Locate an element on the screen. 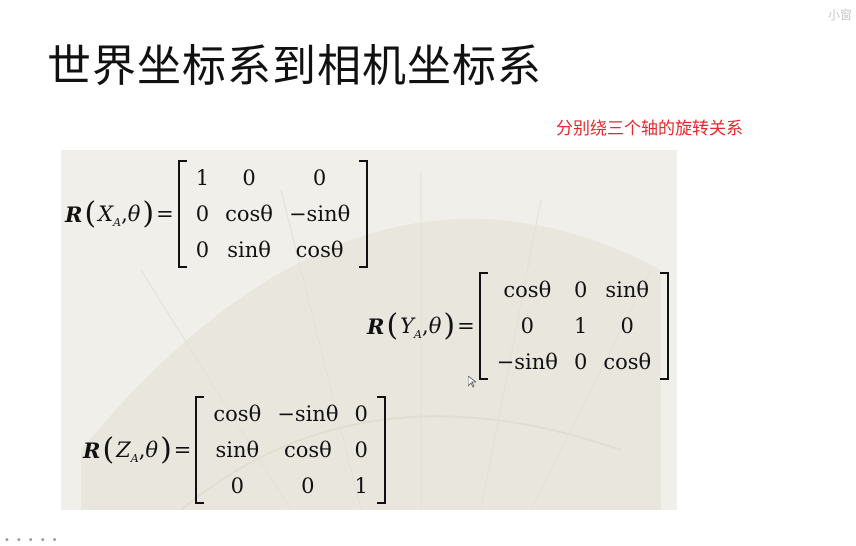 The width and height of the screenshot is (856, 546). axis-label: Y is located at coordinates (407, 326).